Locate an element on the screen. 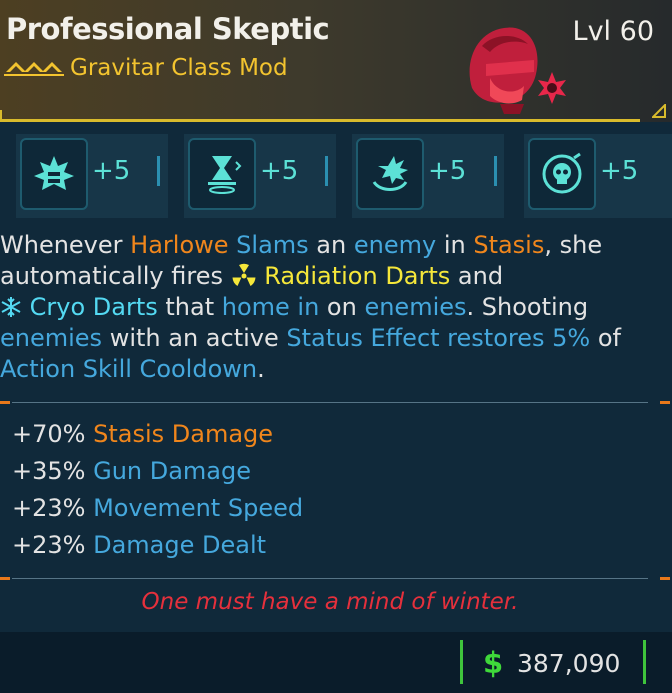 The height and width of the screenshot is (693, 672). description-text: of is located at coordinates (605, 338).